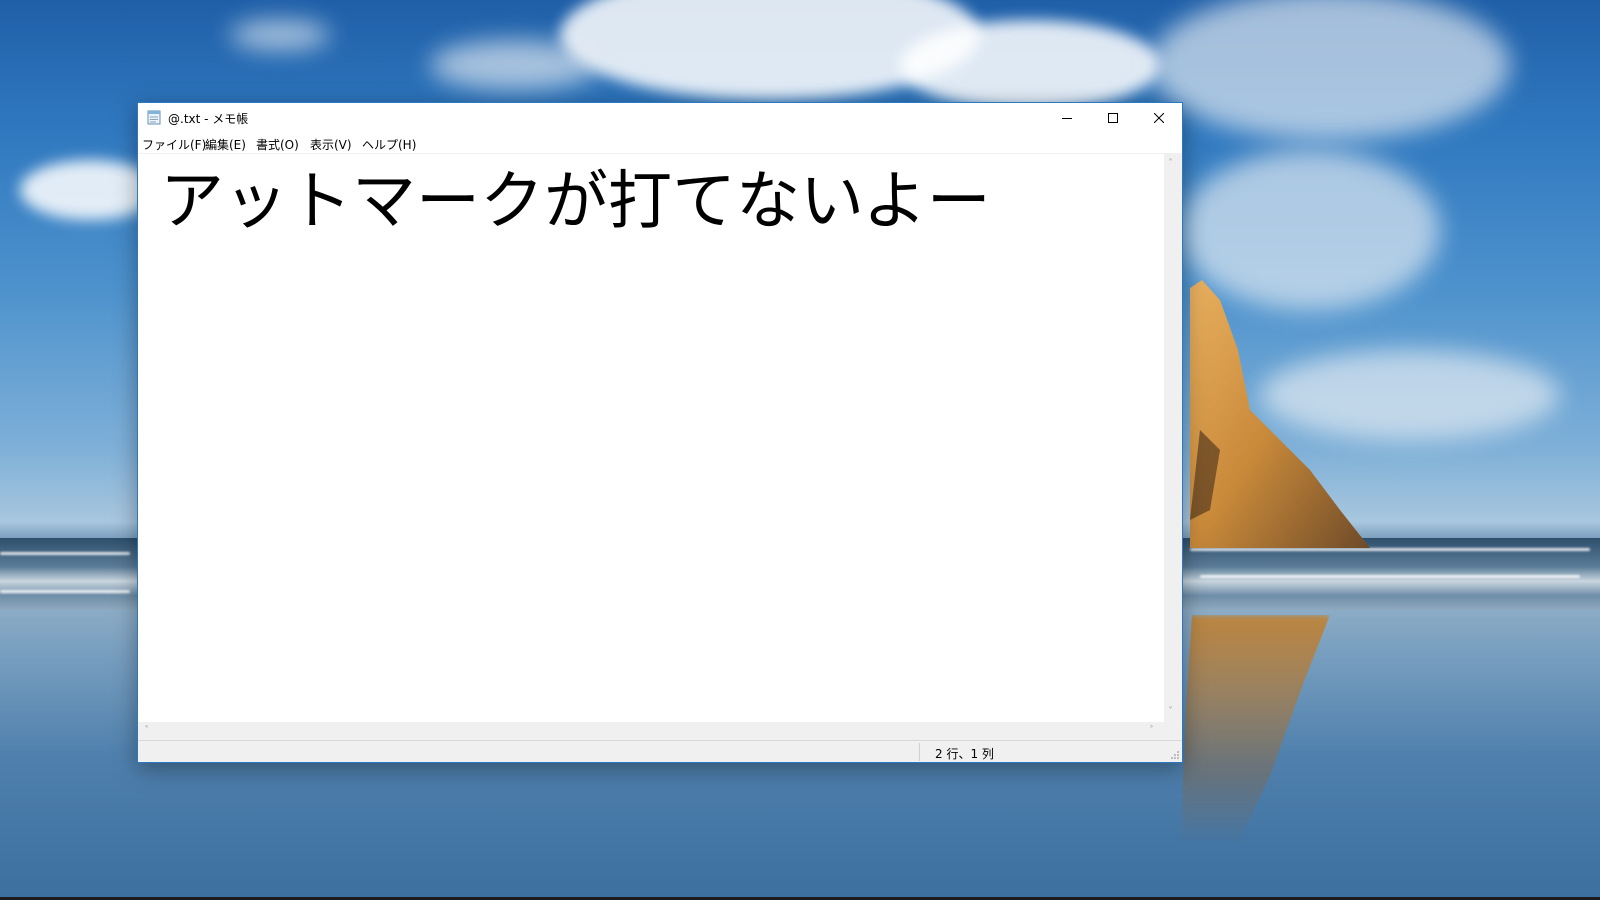 Image resolution: width=1600 pixels, height=900 pixels. I want to click on minimize-button, so click(1067, 118).